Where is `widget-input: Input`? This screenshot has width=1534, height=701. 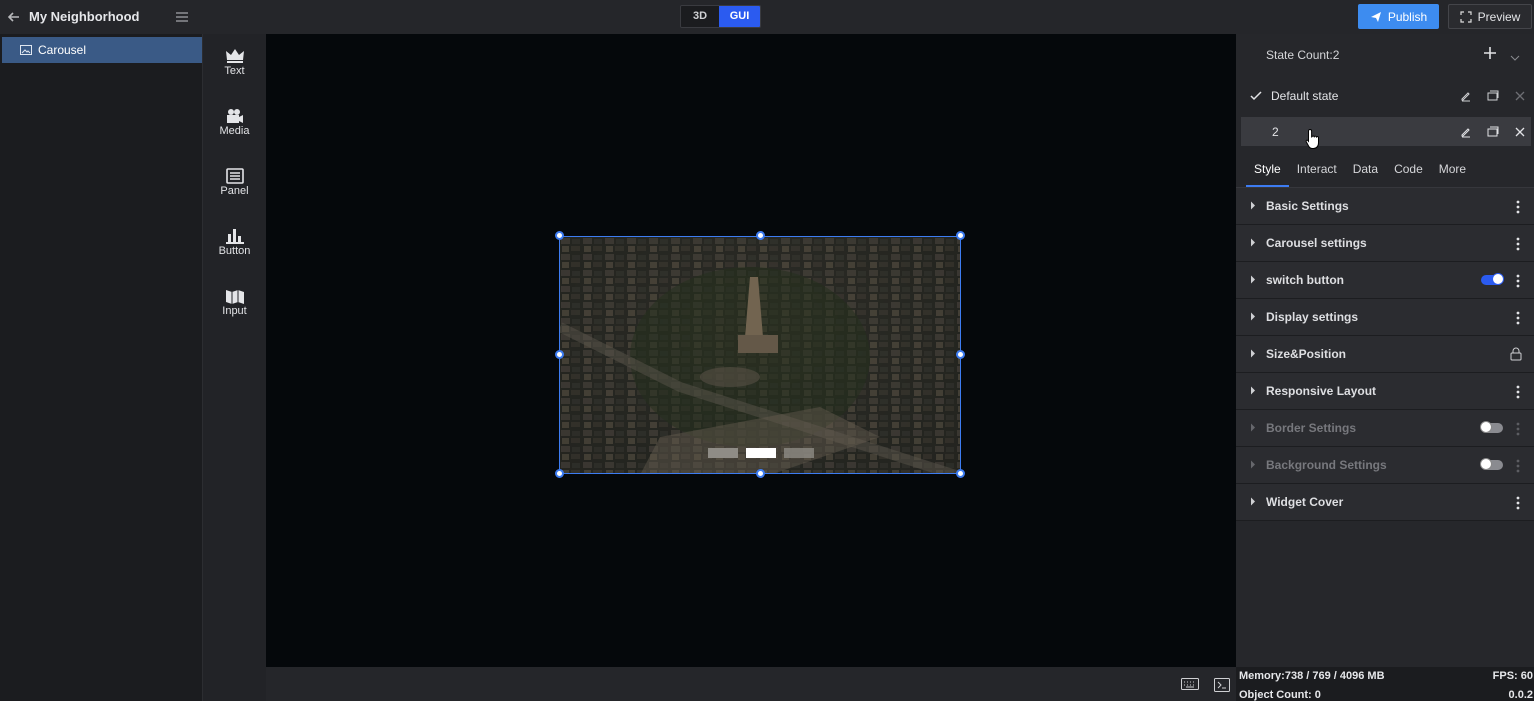 widget-input: Input is located at coordinates (234, 313).